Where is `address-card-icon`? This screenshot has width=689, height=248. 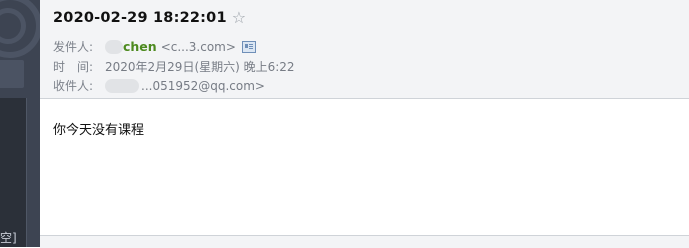
address-card-icon is located at coordinates (248, 46).